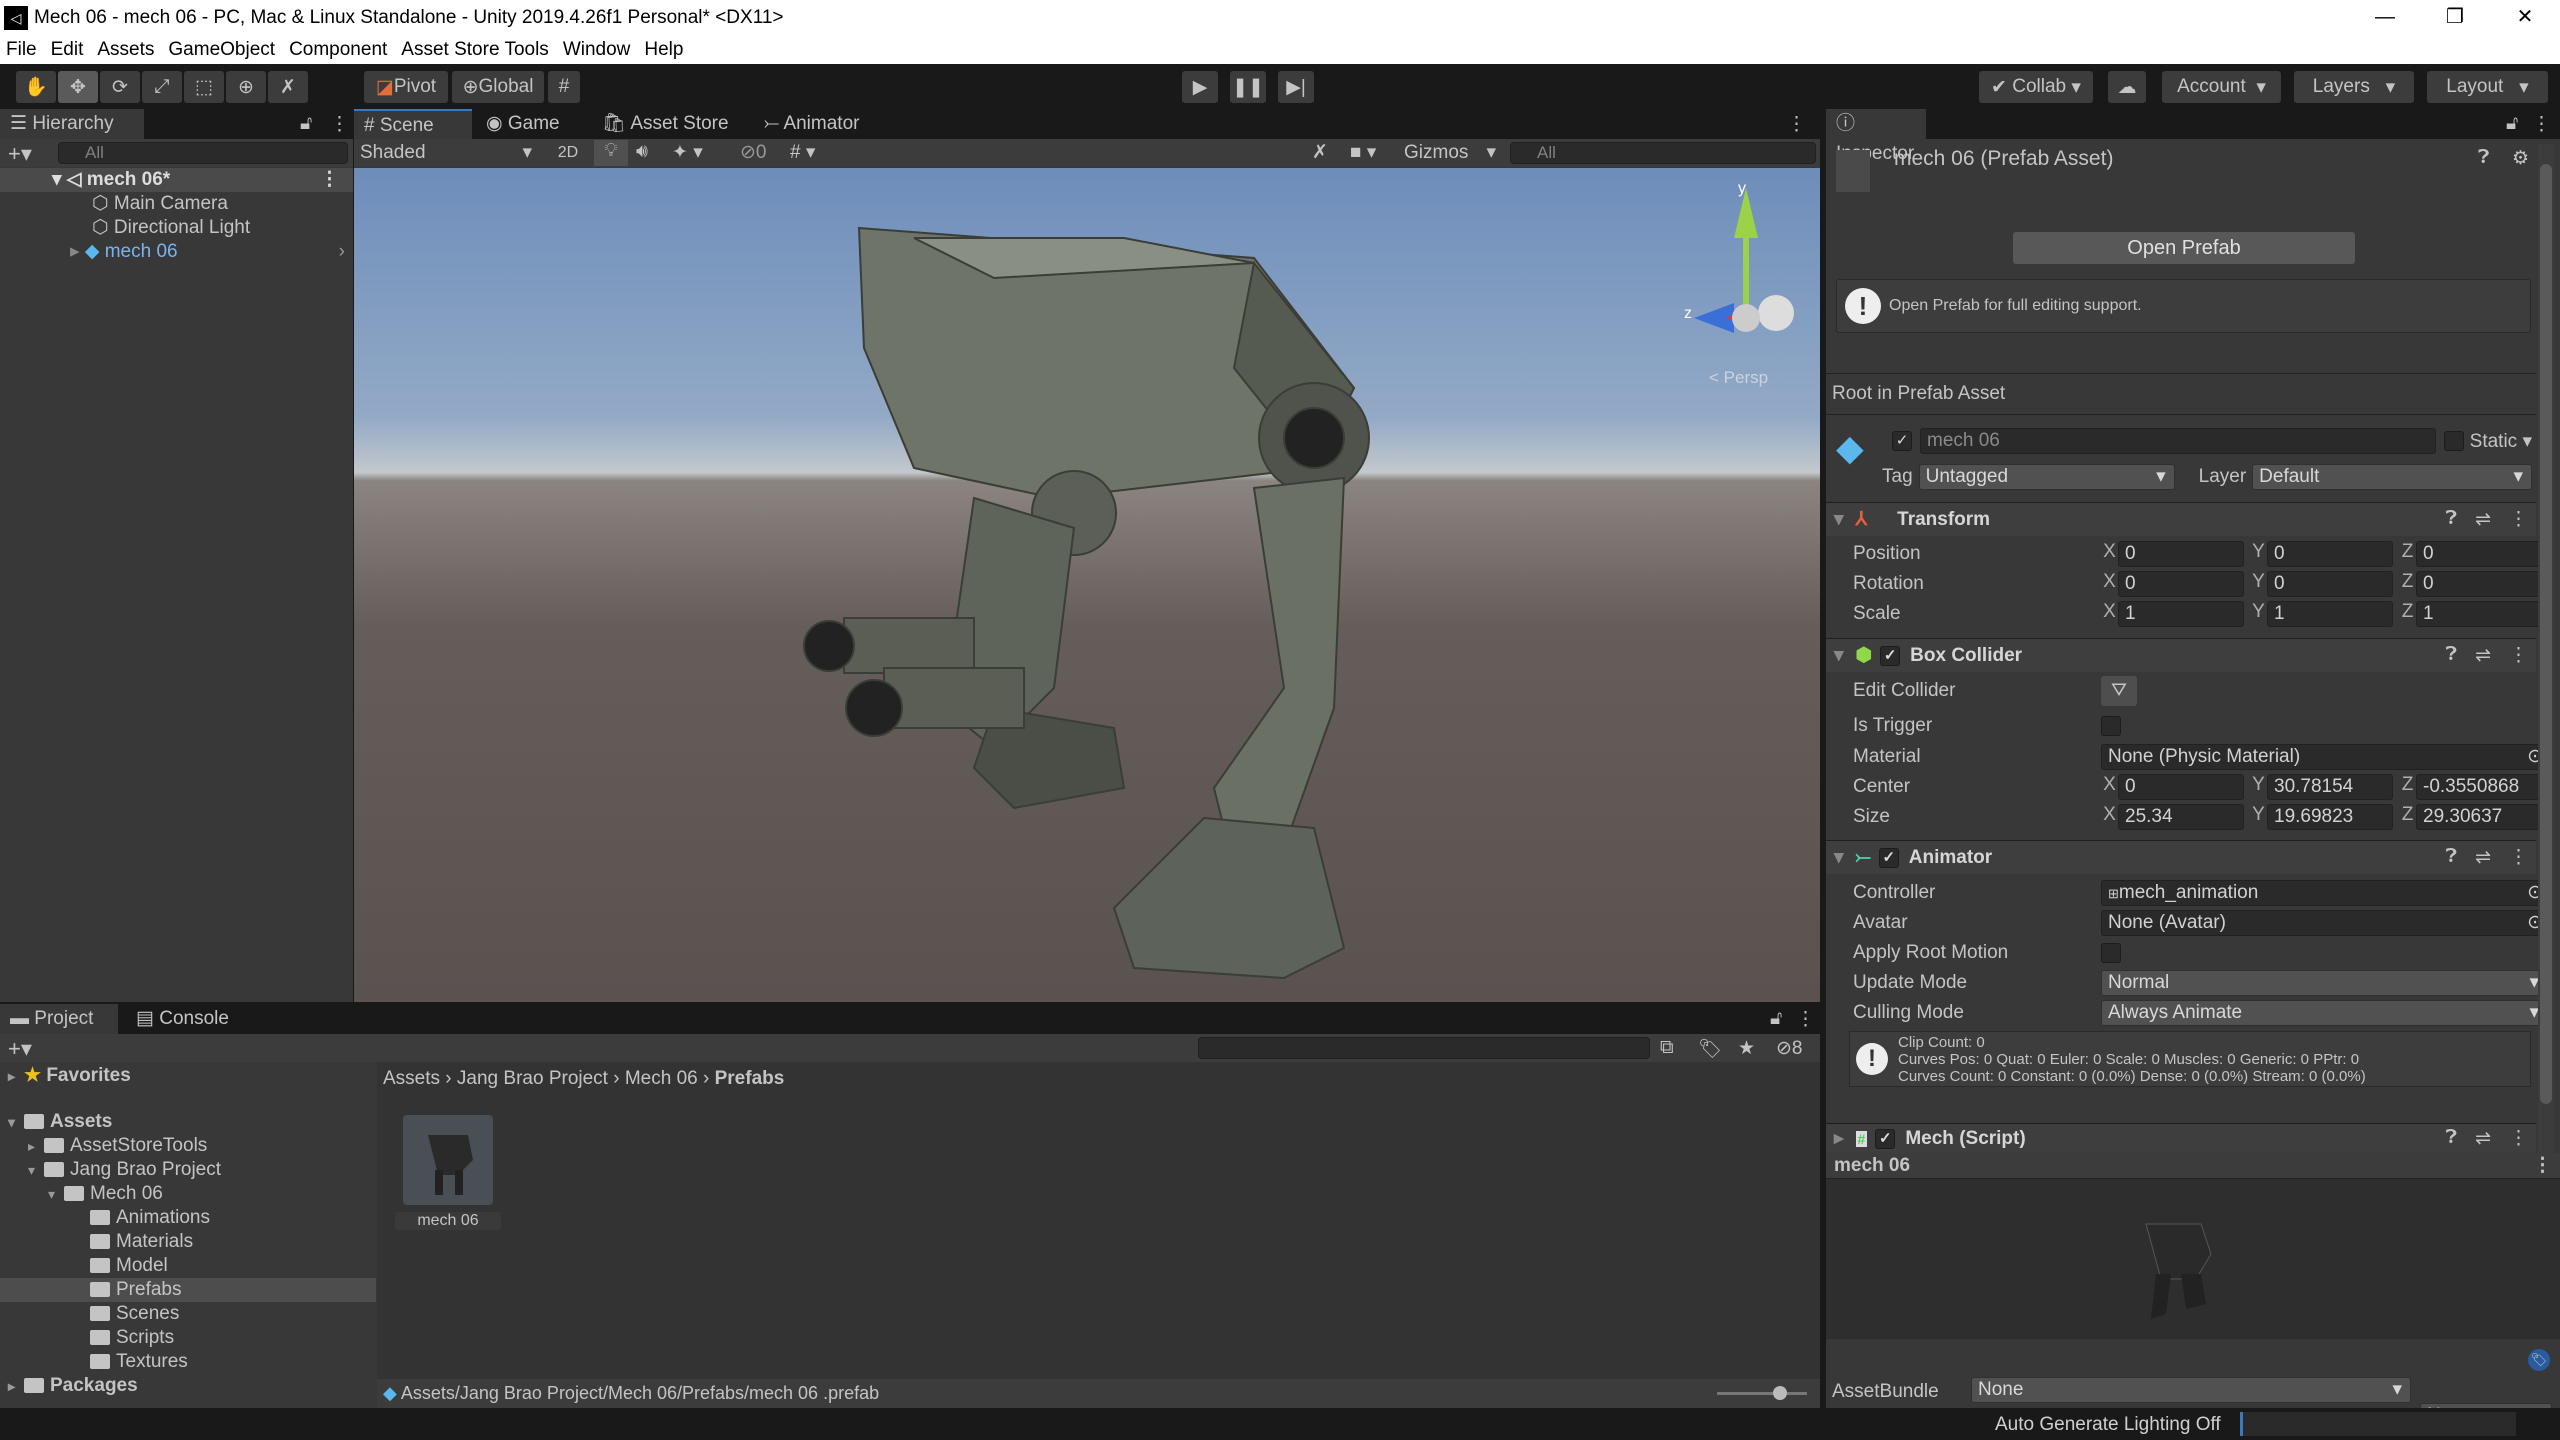  What do you see at coordinates (611, 153) in the screenshot?
I see `lighting-toggle-icon: 💡︎` at bounding box center [611, 153].